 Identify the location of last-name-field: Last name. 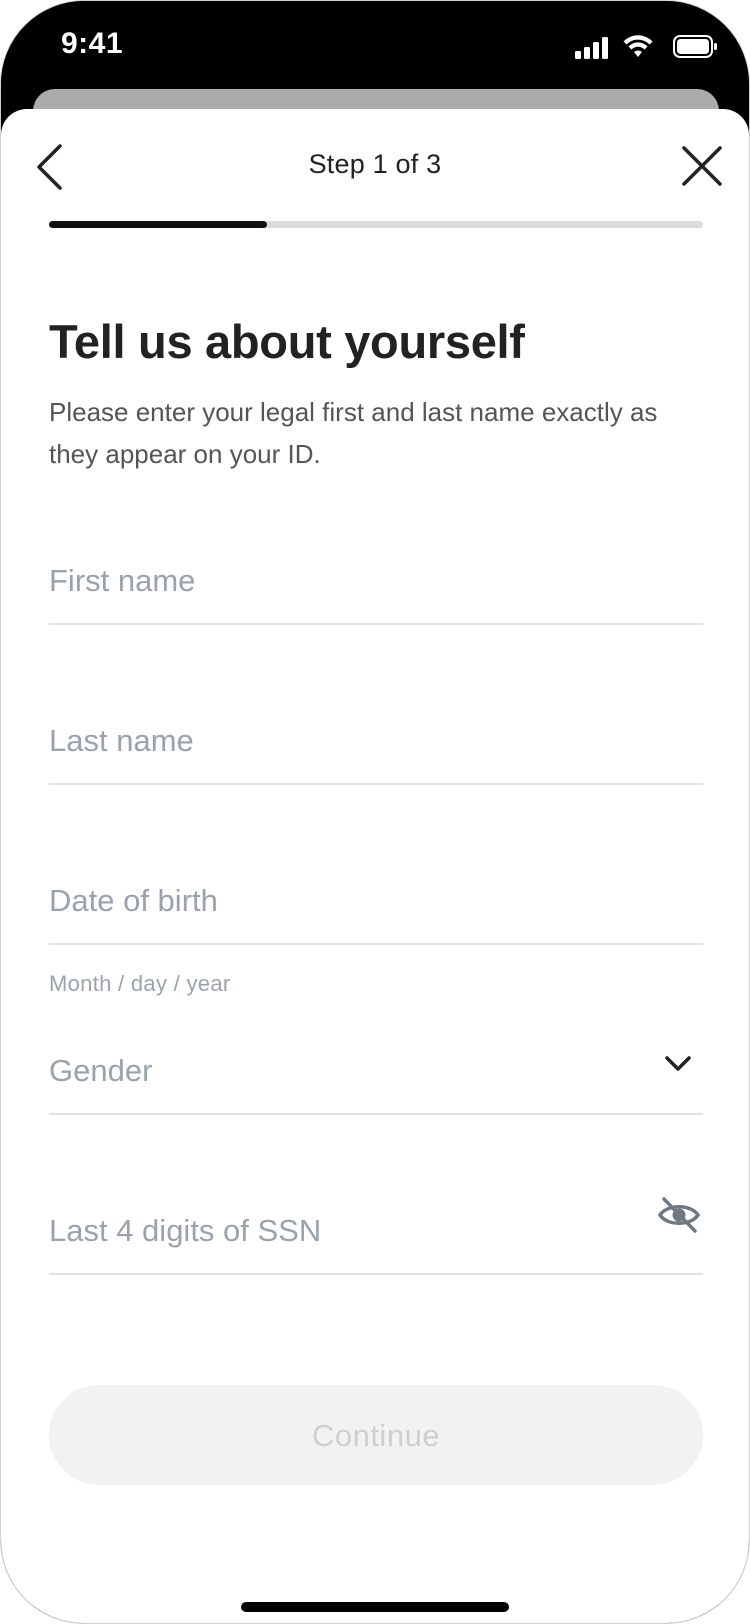
(376, 751).